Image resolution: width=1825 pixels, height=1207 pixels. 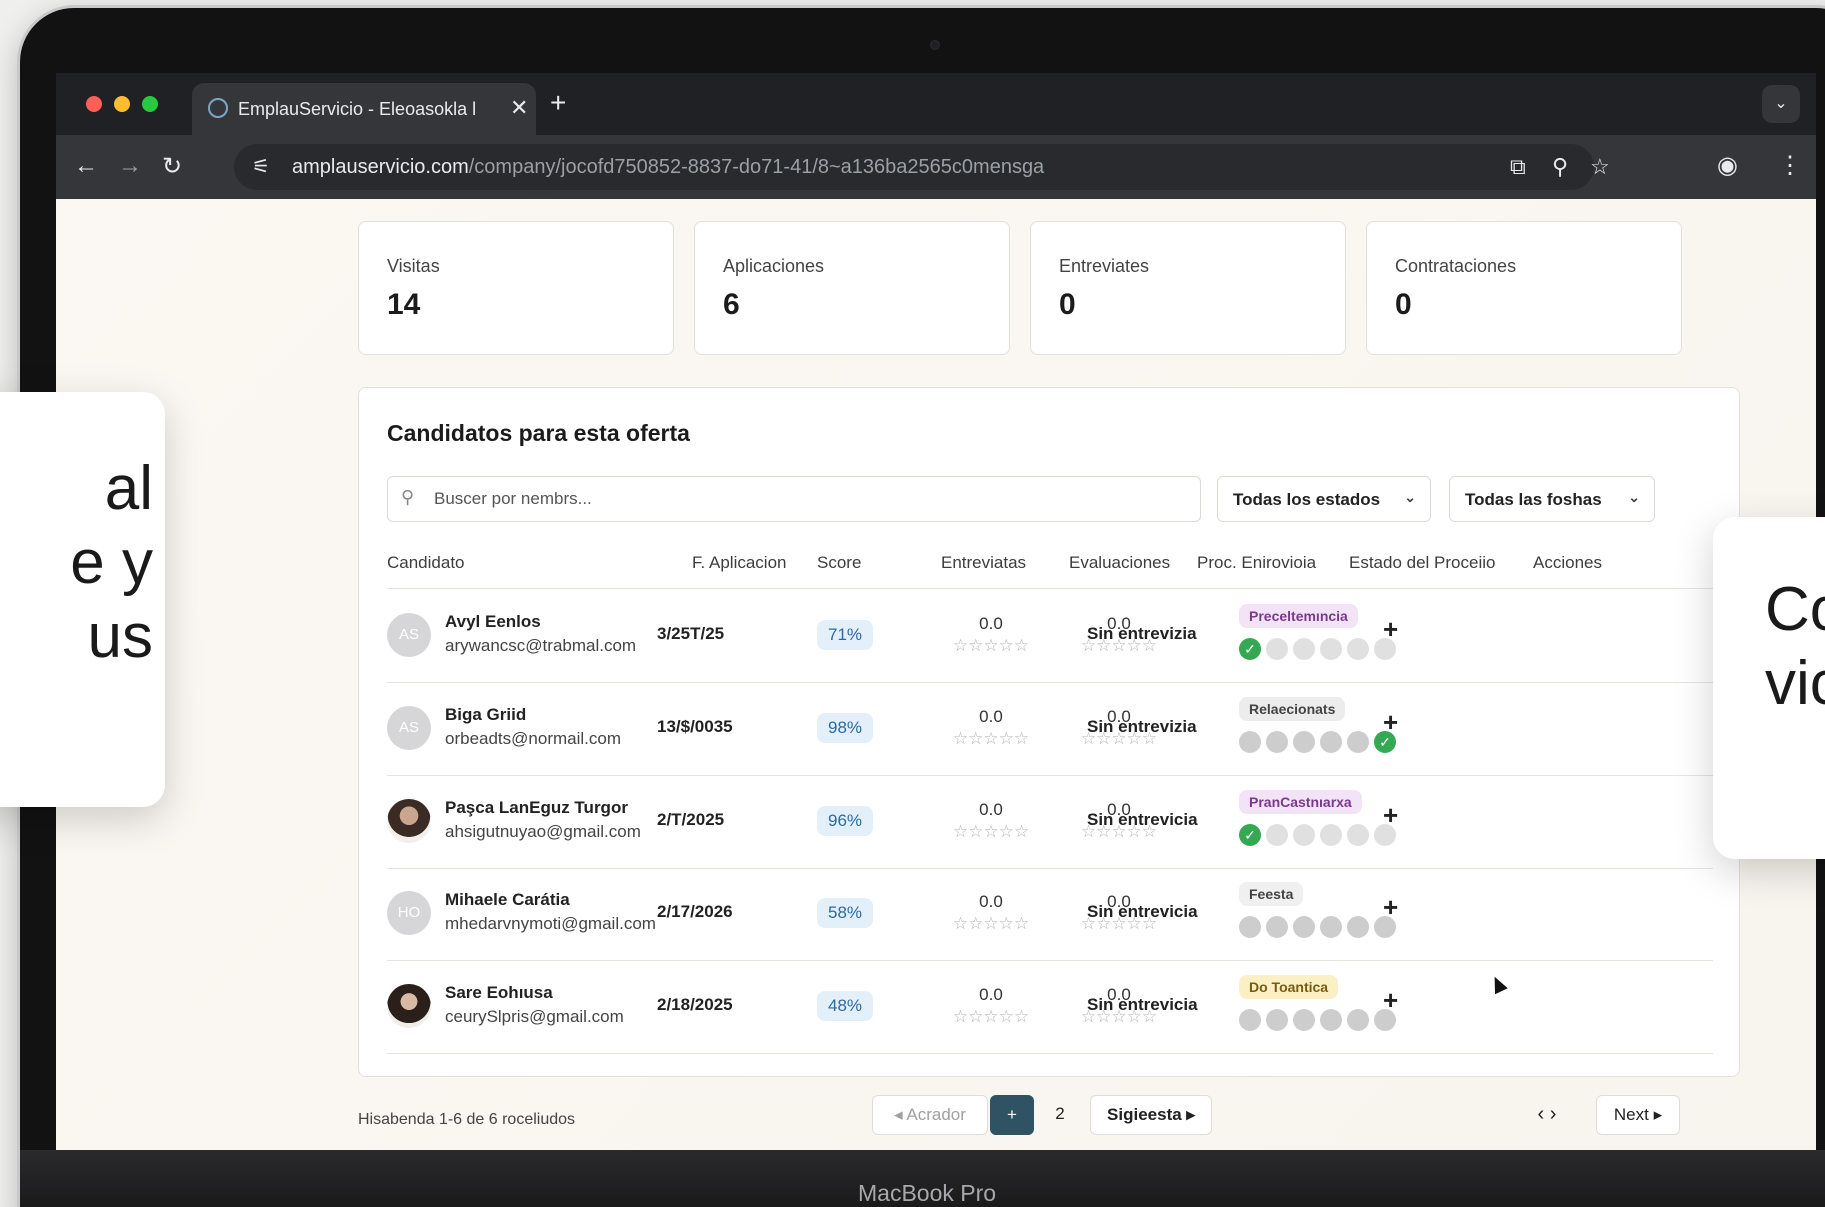 I want to click on search-box: ⚲, so click(x=794, y=499).